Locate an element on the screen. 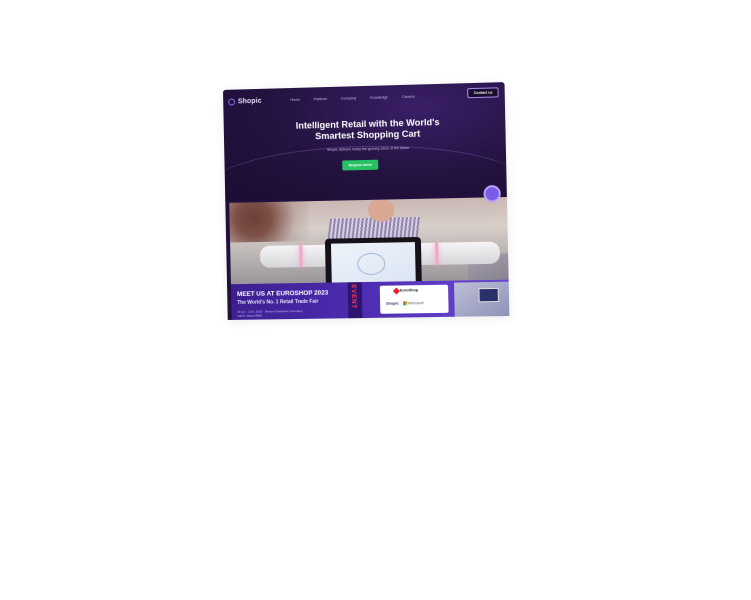  logo-text: Shopic is located at coordinates (250, 102).